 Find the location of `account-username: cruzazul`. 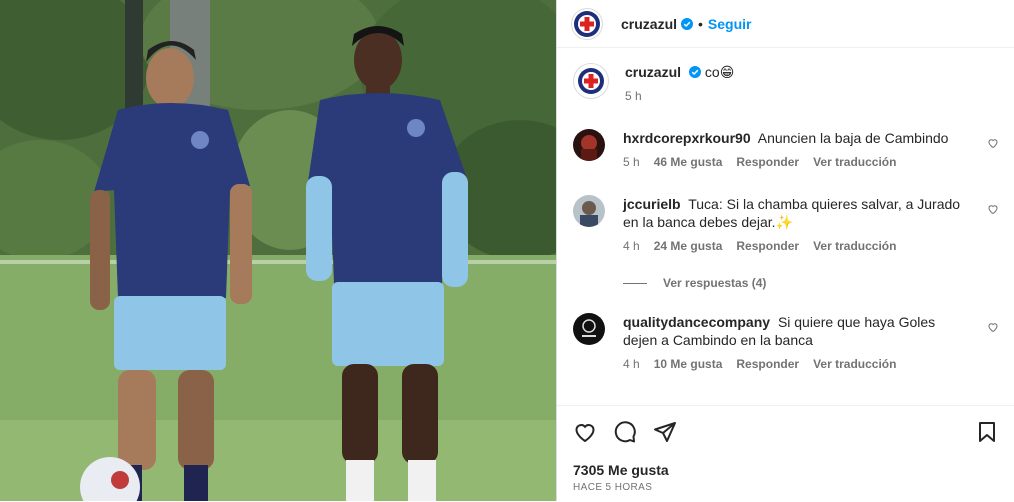

account-username: cruzazul is located at coordinates (649, 24).